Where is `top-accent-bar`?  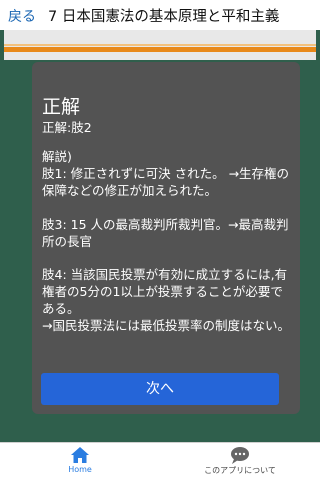
top-accent-bar is located at coordinates (160, 49).